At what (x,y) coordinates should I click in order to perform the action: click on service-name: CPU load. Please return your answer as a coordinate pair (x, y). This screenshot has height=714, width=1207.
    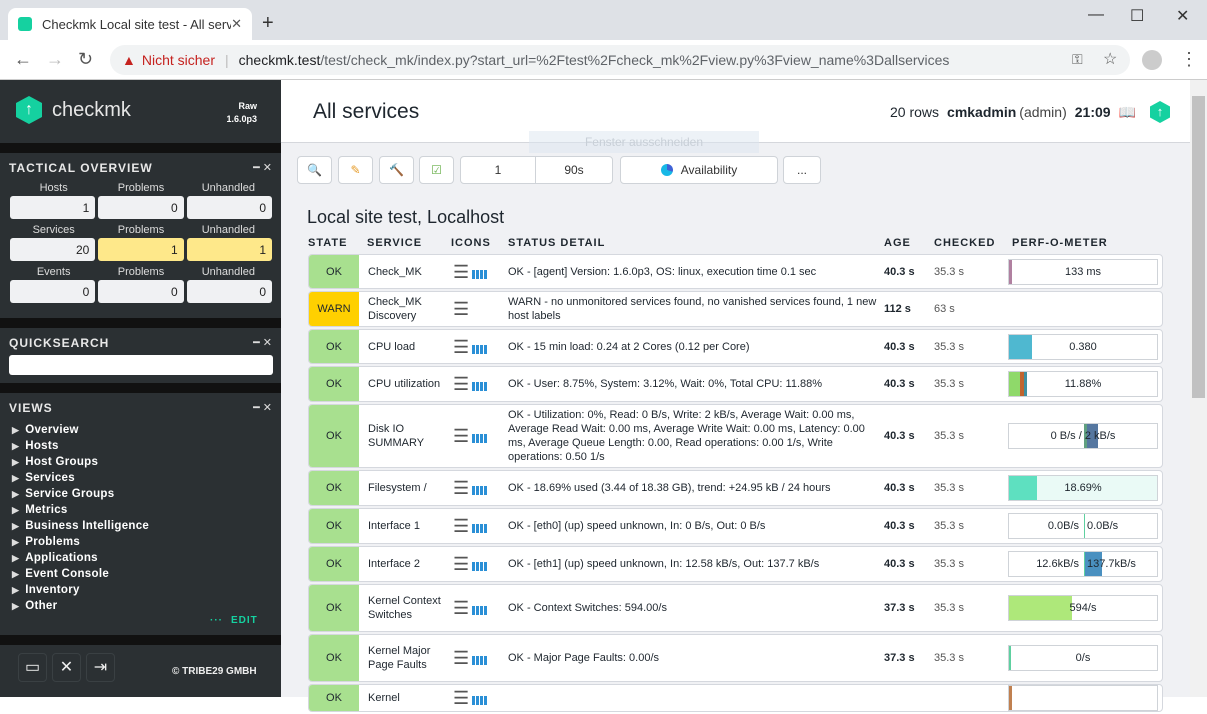
    Looking at the image, I should click on (410, 347).